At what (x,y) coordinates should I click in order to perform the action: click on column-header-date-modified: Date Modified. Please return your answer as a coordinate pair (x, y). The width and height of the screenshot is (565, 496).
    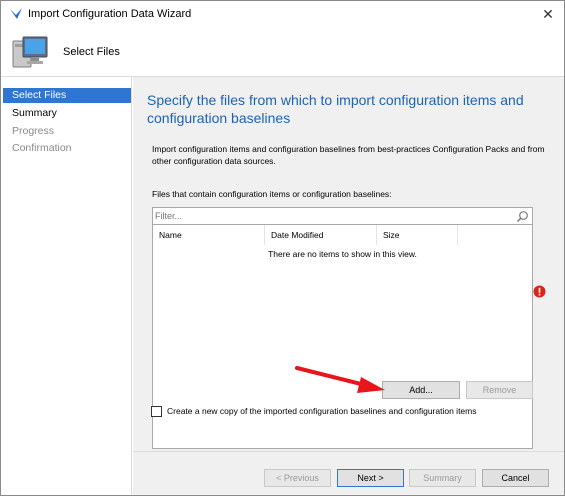
    Looking at the image, I should click on (321, 235).